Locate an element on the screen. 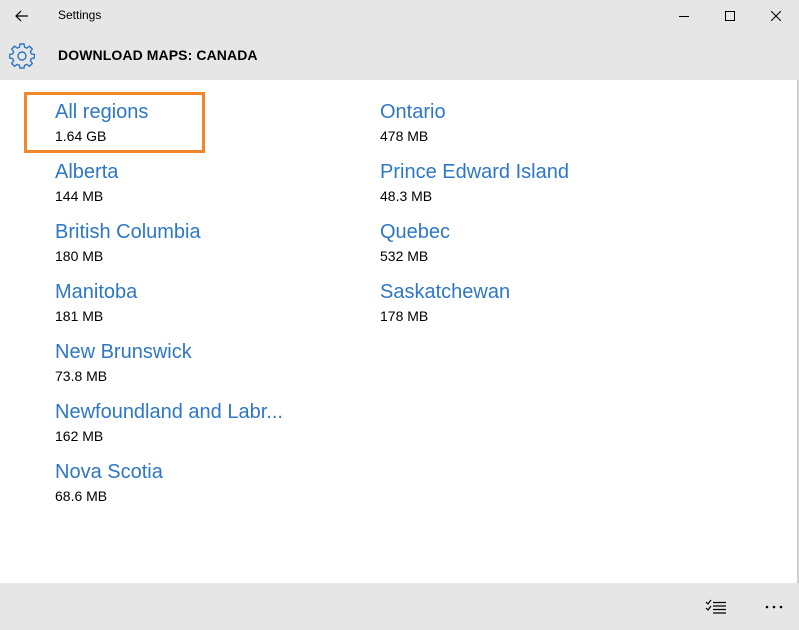 The width and height of the screenshot is (799, 630). region-item-manitoba: Manitoba 181 MB is located at coordinates (200, 292).